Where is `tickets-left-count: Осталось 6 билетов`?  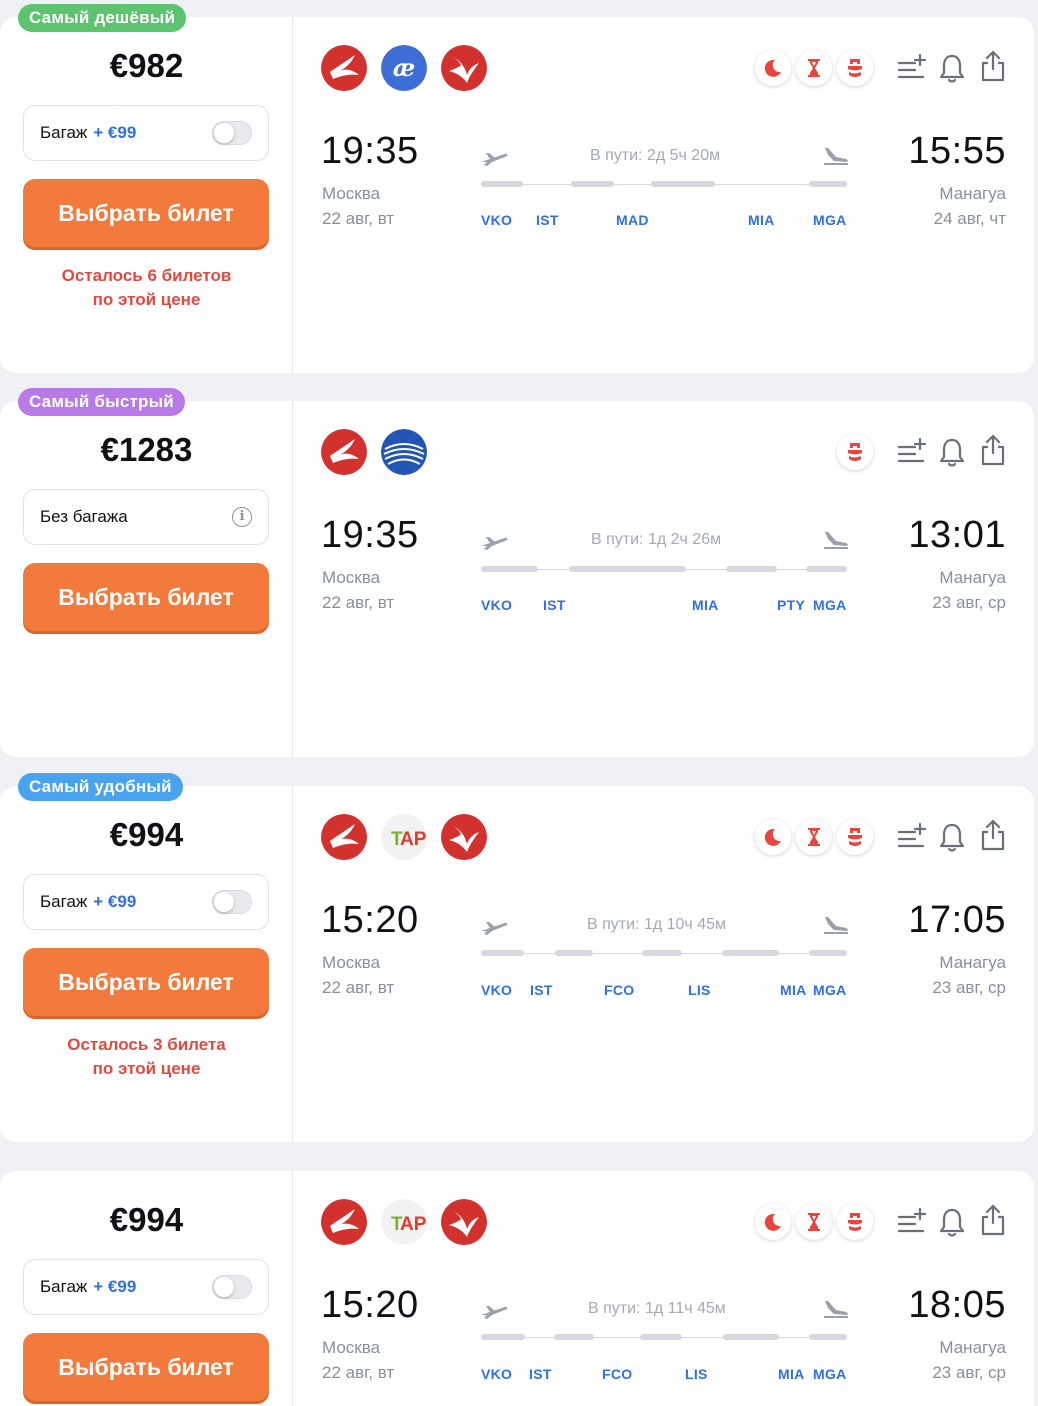 tickets-left-count: Осталось 6 билетов is located at coordinates (146, 275).